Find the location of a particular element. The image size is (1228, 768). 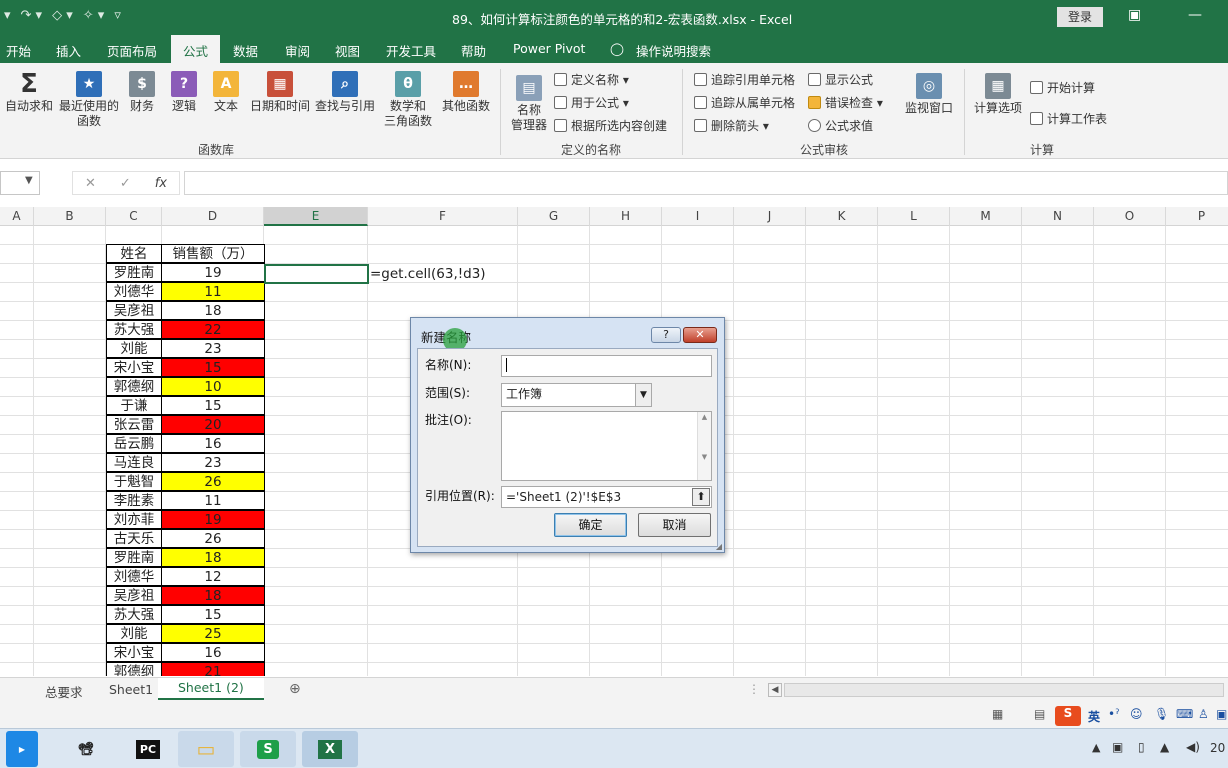

column-header-m: M is located at coordinates (986, 216).